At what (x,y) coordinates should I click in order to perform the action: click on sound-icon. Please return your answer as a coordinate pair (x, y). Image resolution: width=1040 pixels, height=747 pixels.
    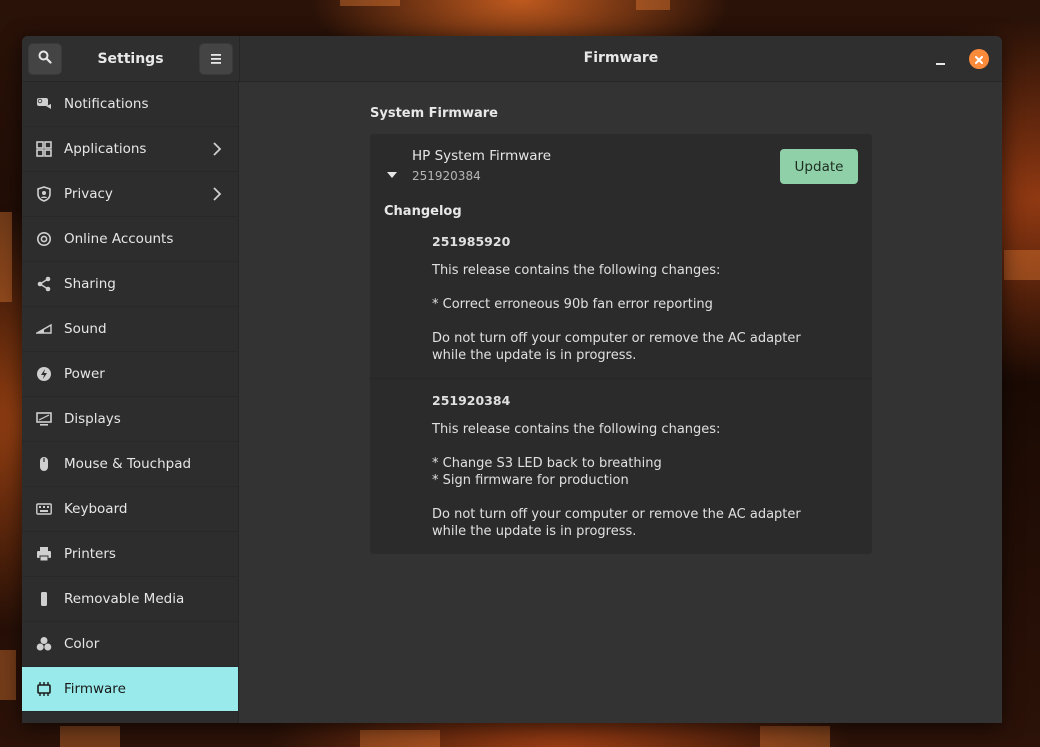
    Looking at the image, I should click on (44, 329).